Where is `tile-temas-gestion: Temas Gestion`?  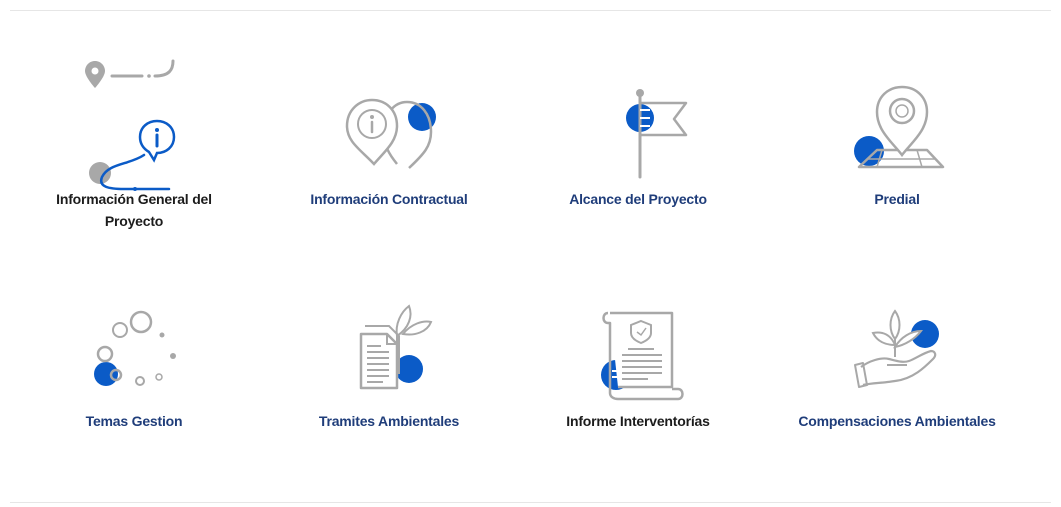 tile-temas-gestion: Temas Gestion is located at coordinates (134, 372).